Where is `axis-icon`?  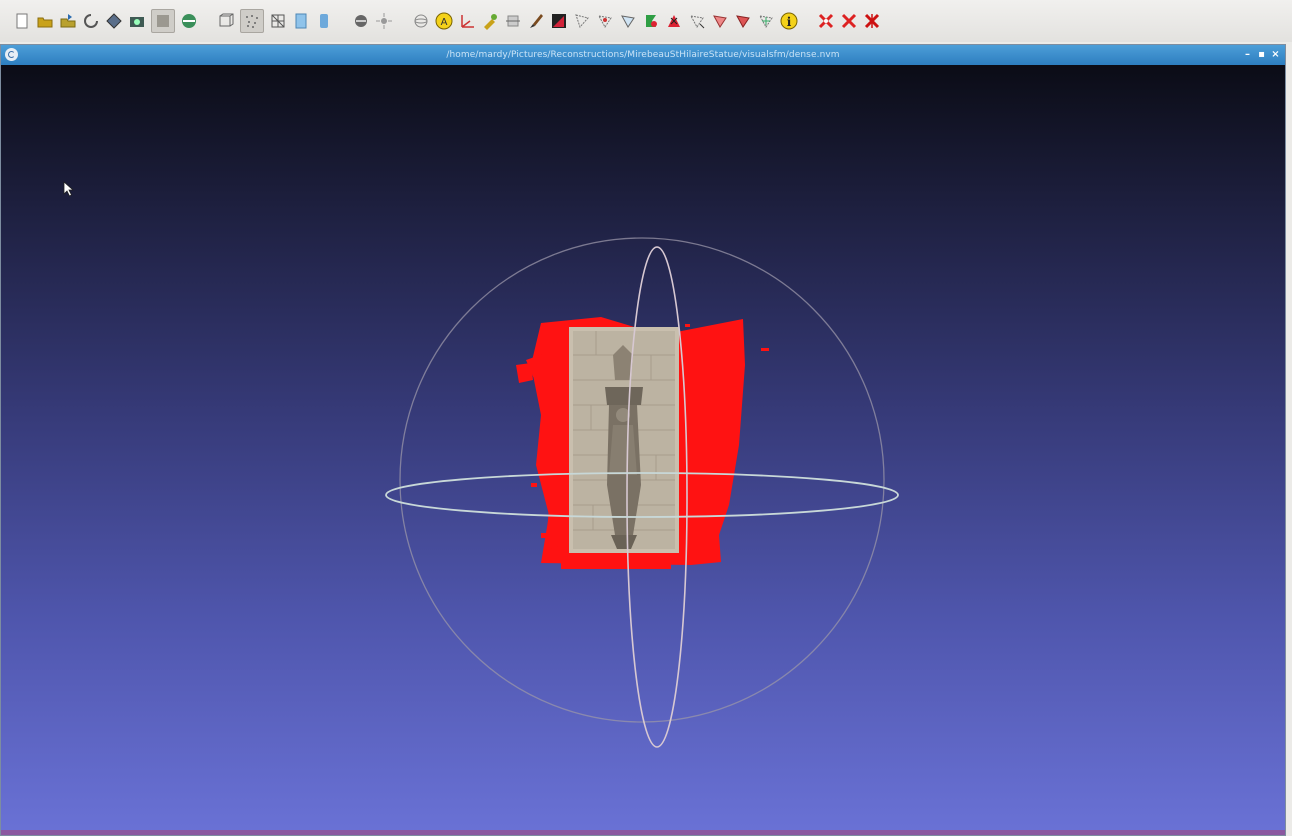 axis-icon is located at coordinates (467, 21).